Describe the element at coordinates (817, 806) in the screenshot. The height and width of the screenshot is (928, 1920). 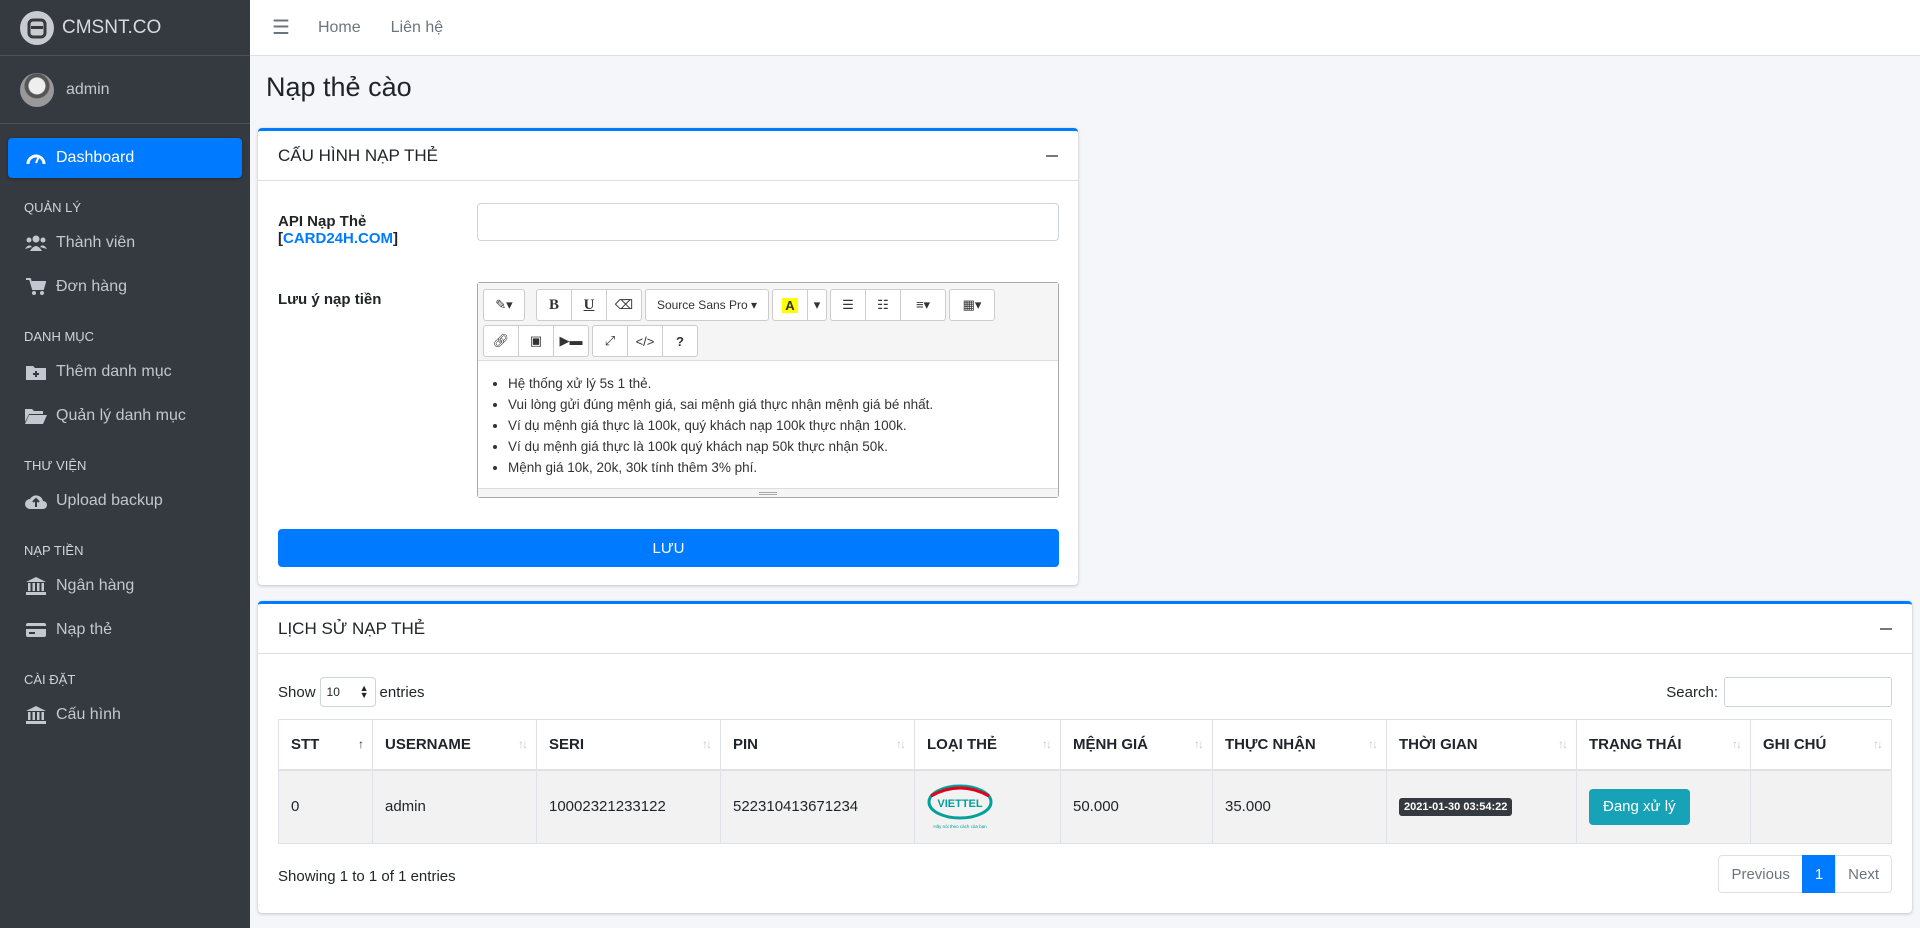
I see `cell-pin: 522310413671234` at that location.